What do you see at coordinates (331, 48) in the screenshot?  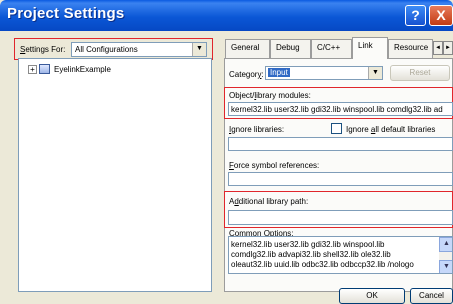 I see `tab-cpp: C/C++` at bounding box center [331, 48].